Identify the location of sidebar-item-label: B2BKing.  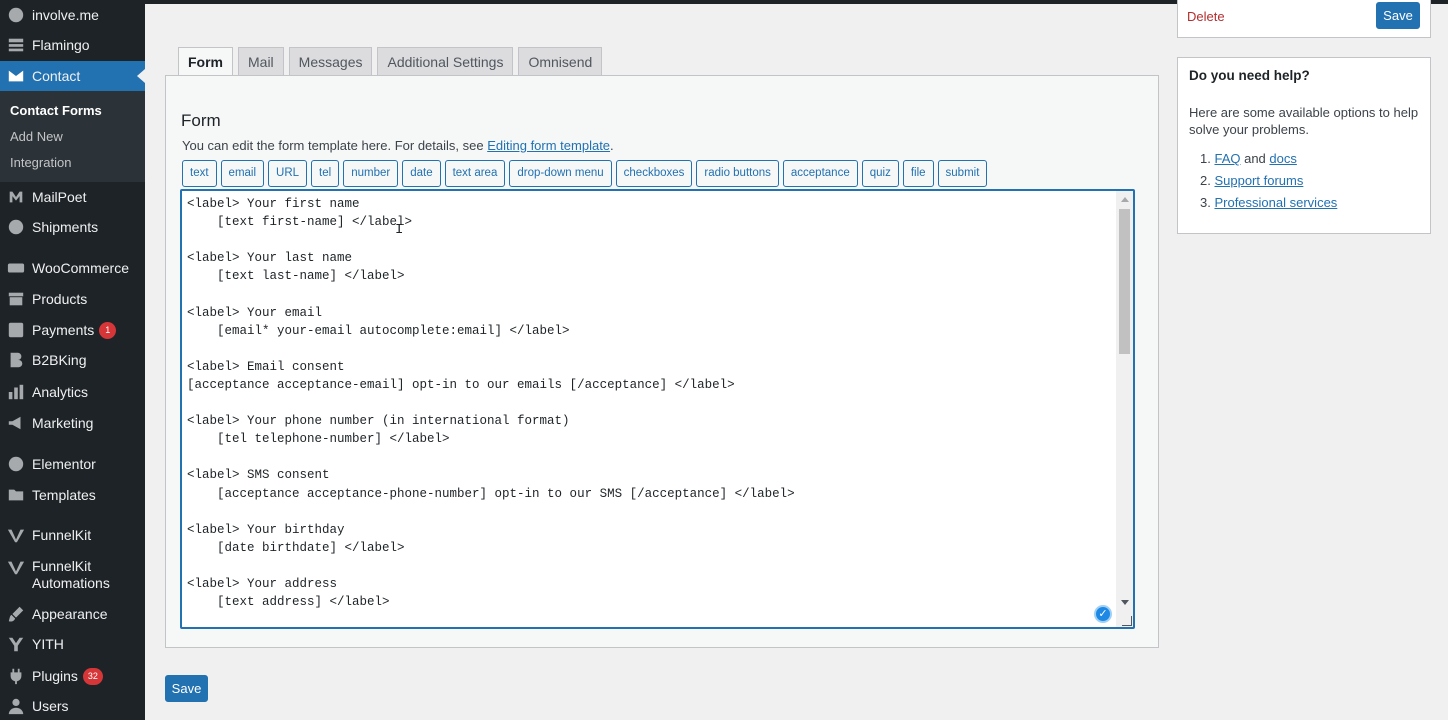
(59, 360).